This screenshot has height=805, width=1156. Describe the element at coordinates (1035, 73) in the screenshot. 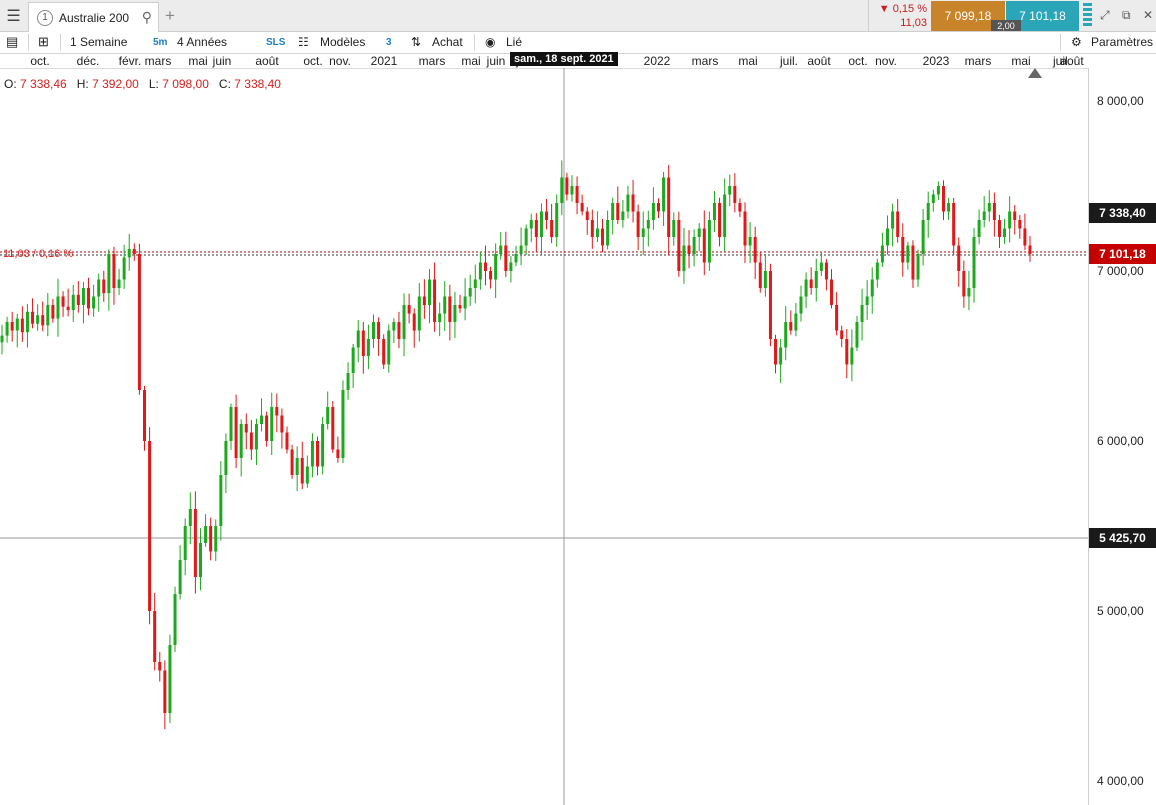

I see `scroll-latest-icon` at that location.